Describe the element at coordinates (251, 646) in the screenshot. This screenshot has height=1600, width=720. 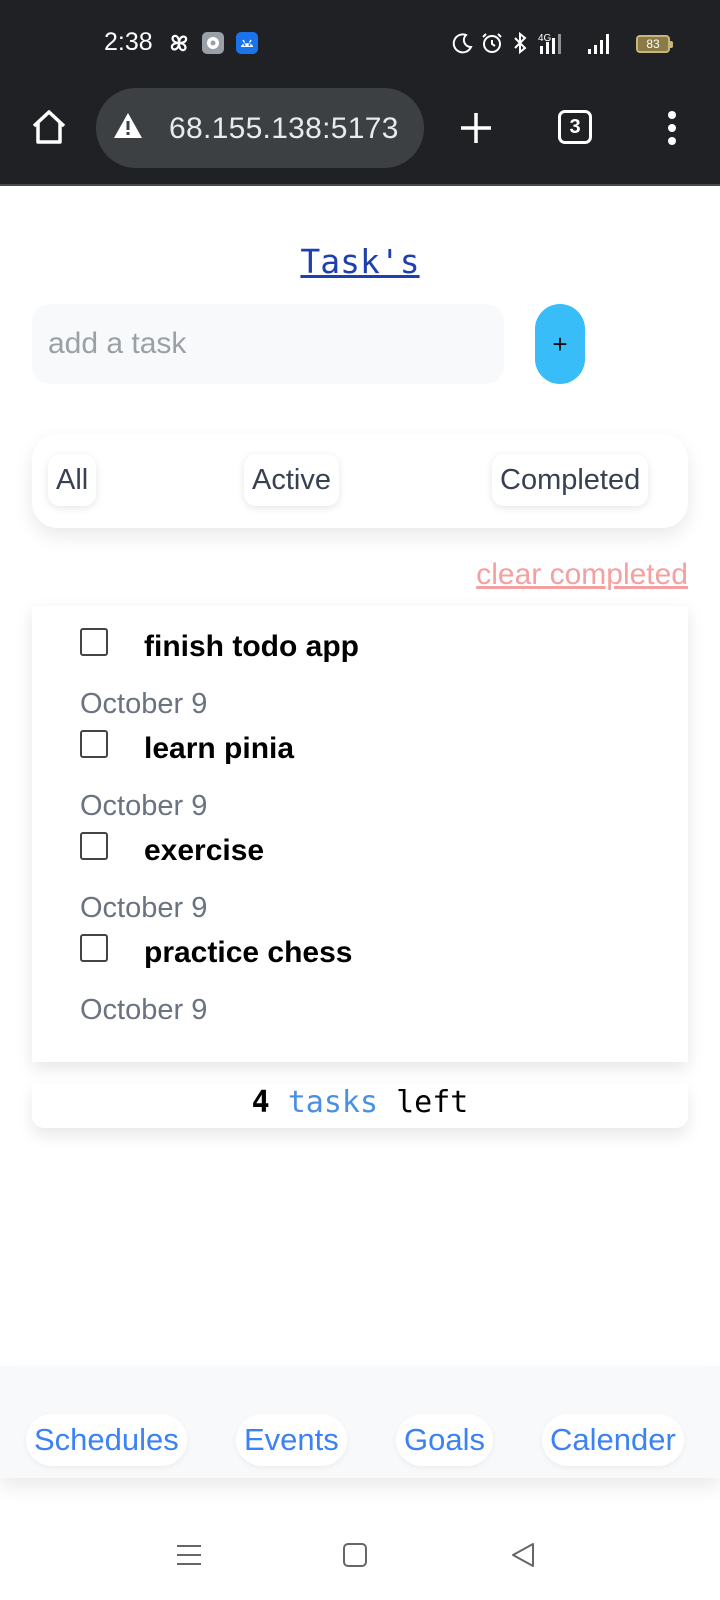
I see `task-name: finish todo app` at that location.